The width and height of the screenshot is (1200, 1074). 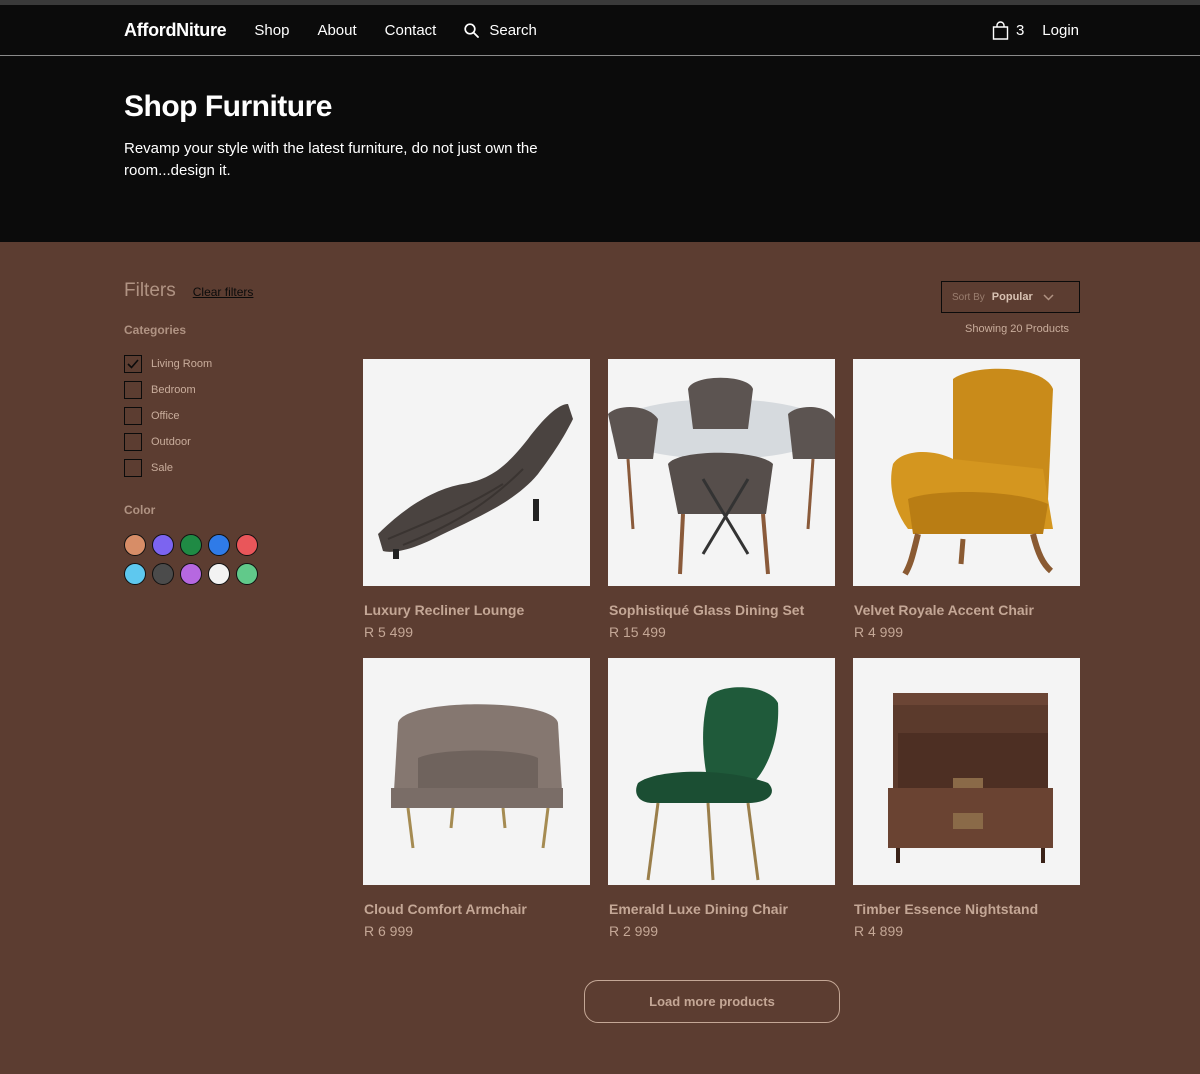 I want to click on product-card: Timber Essence Nightstand R 4 899, so click(x=966, y=798).